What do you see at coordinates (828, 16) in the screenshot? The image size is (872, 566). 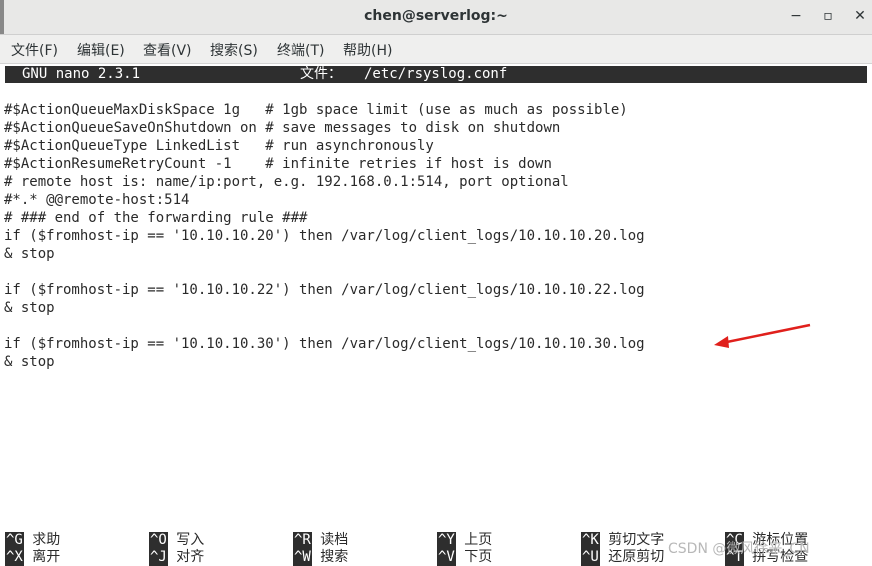 I see `maximize-icon: ▫` at bounding box center [828, 16].